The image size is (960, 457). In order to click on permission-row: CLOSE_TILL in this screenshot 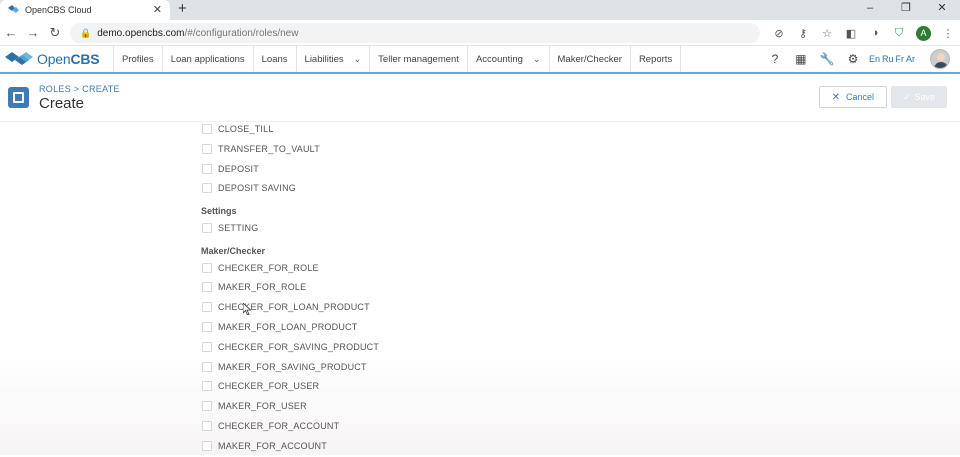, I will do `click(238, 130)`.